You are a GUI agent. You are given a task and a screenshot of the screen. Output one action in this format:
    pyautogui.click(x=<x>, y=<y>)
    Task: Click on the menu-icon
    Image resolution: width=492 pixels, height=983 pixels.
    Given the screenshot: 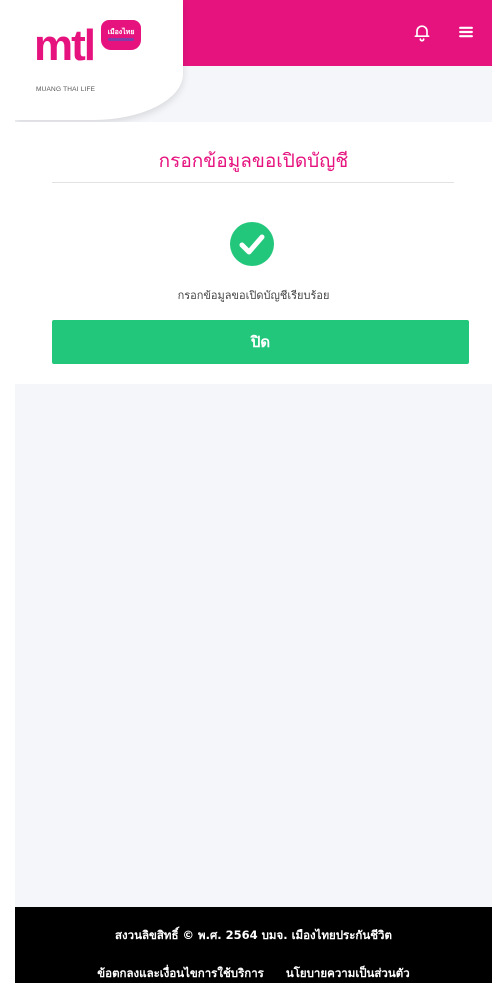 What is the action you would take?
    pyautogui.click(x=466, y=32)
    